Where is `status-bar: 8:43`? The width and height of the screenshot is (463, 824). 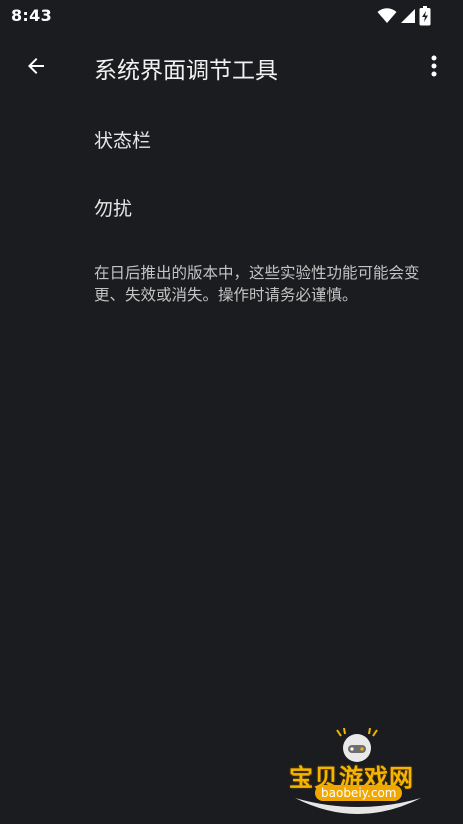 status-bar: 8:43 is located at coordinates (231, 16).